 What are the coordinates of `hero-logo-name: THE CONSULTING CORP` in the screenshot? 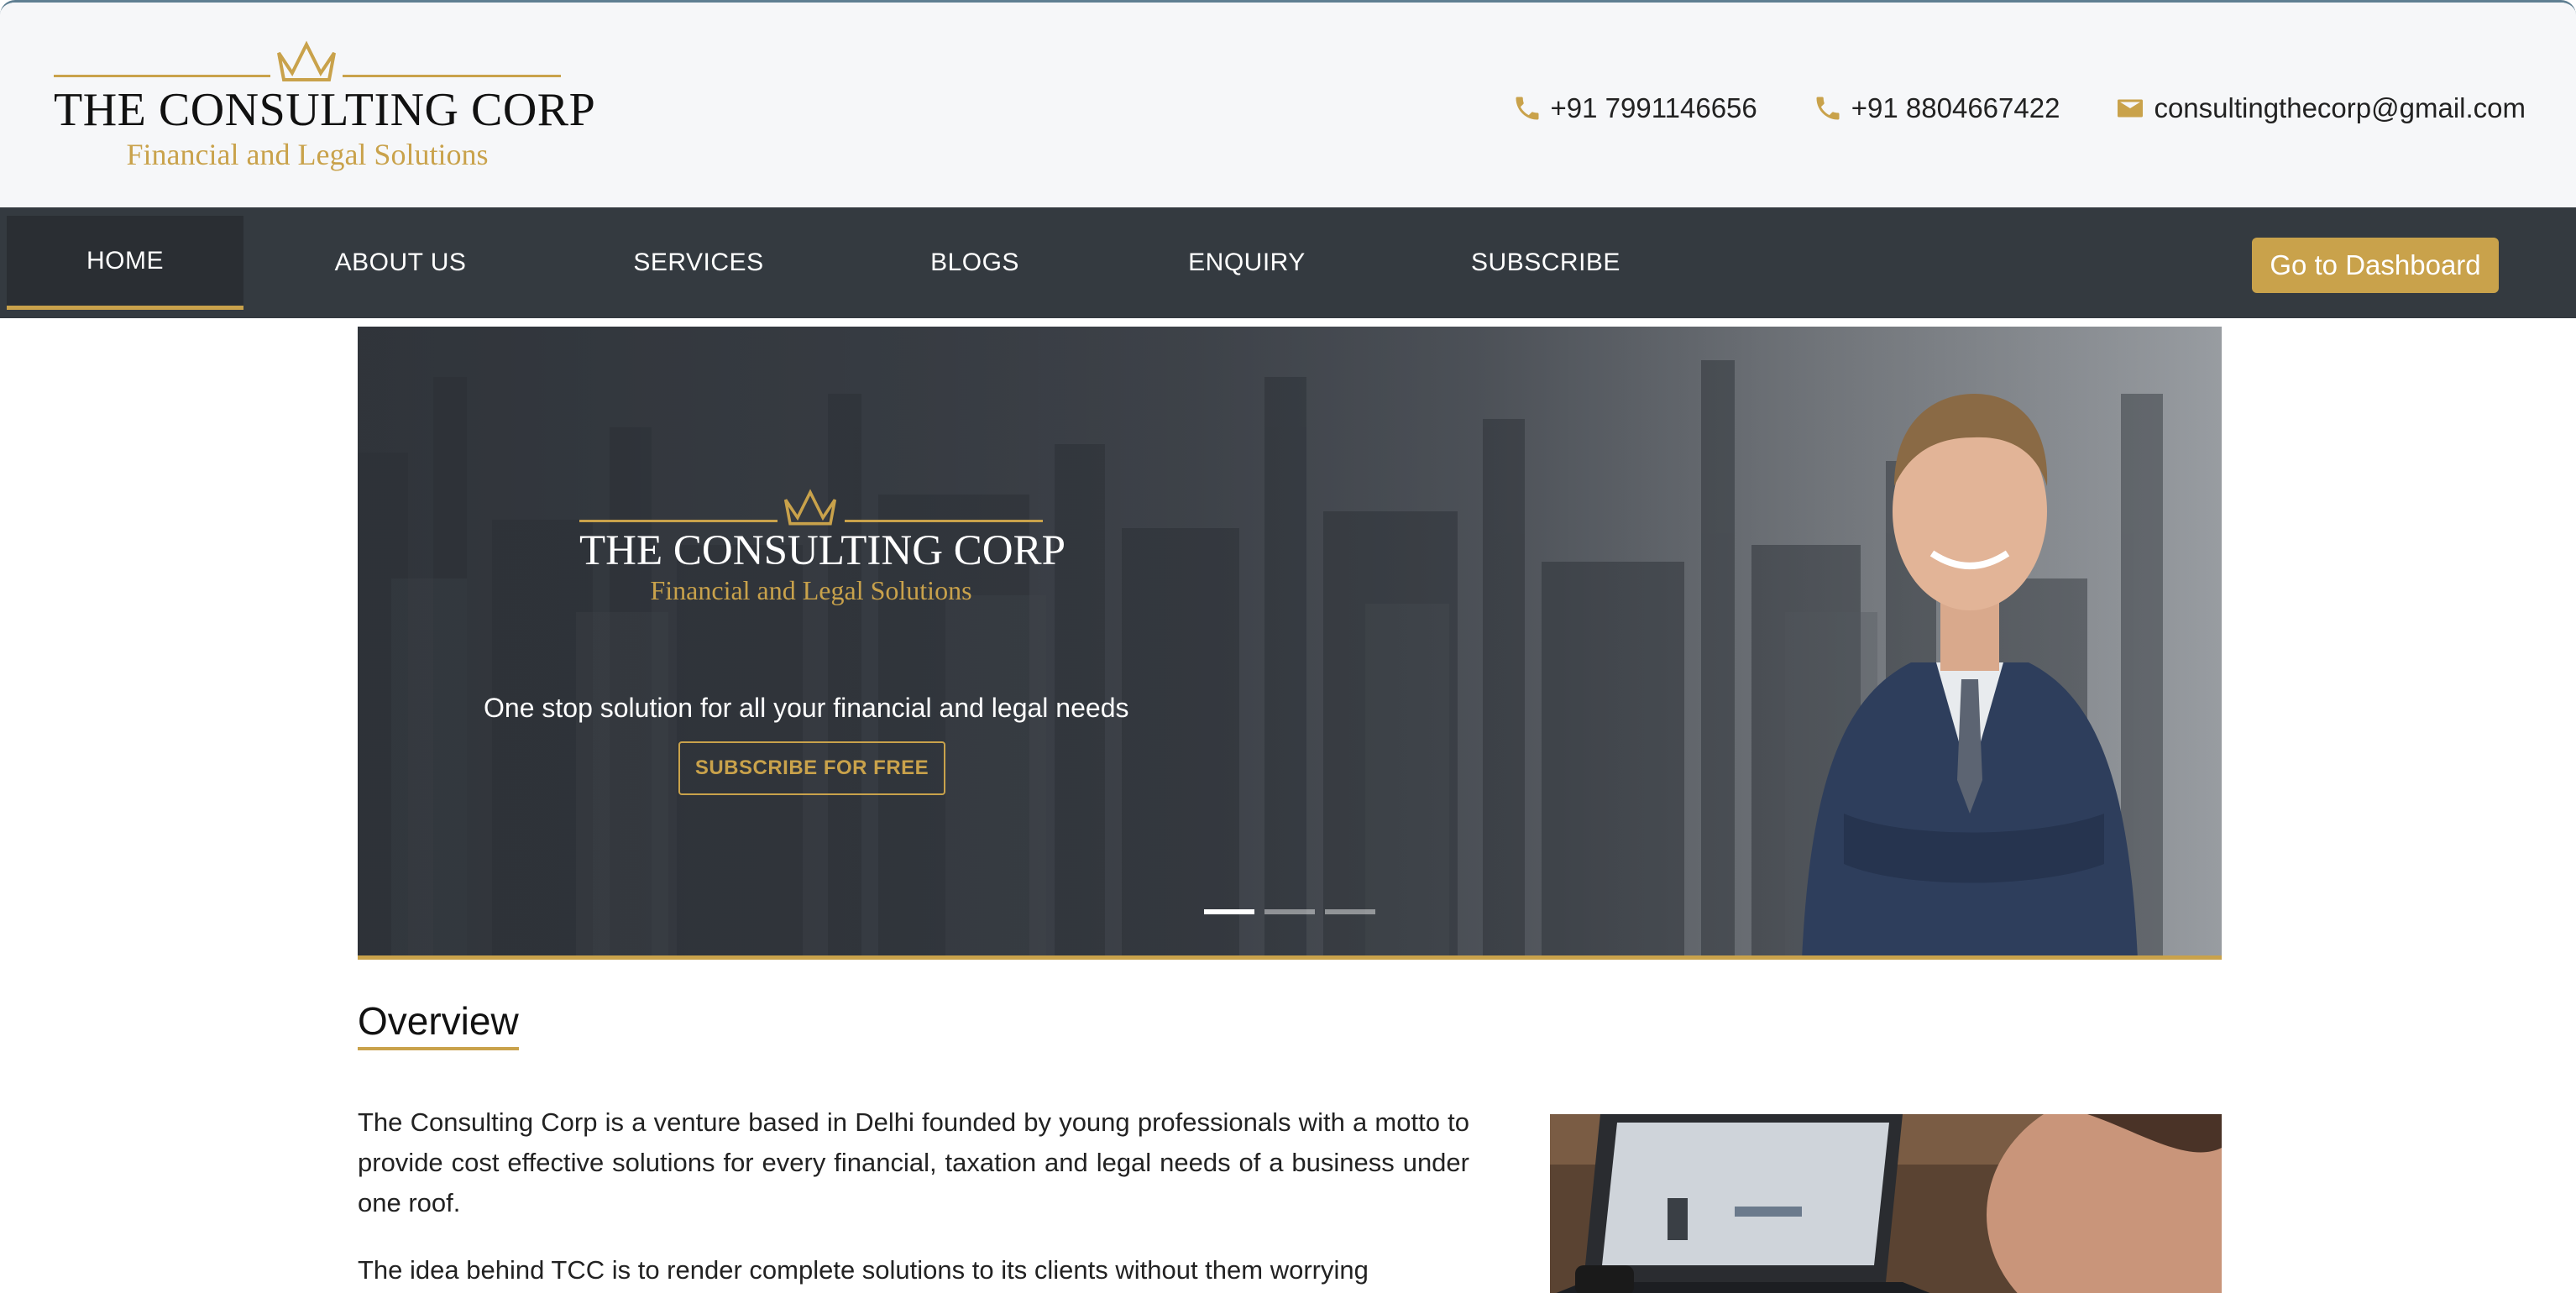 It's located at (823, 550).